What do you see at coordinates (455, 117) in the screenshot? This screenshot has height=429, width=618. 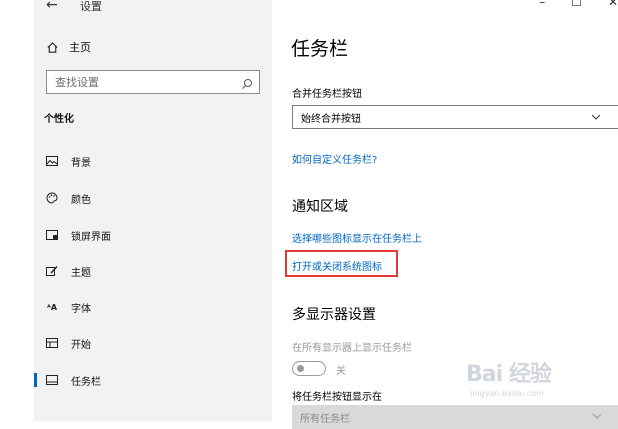 I see `combine-buttons-dropdown: 始终合并按钮` at bounding box center [455, 117].